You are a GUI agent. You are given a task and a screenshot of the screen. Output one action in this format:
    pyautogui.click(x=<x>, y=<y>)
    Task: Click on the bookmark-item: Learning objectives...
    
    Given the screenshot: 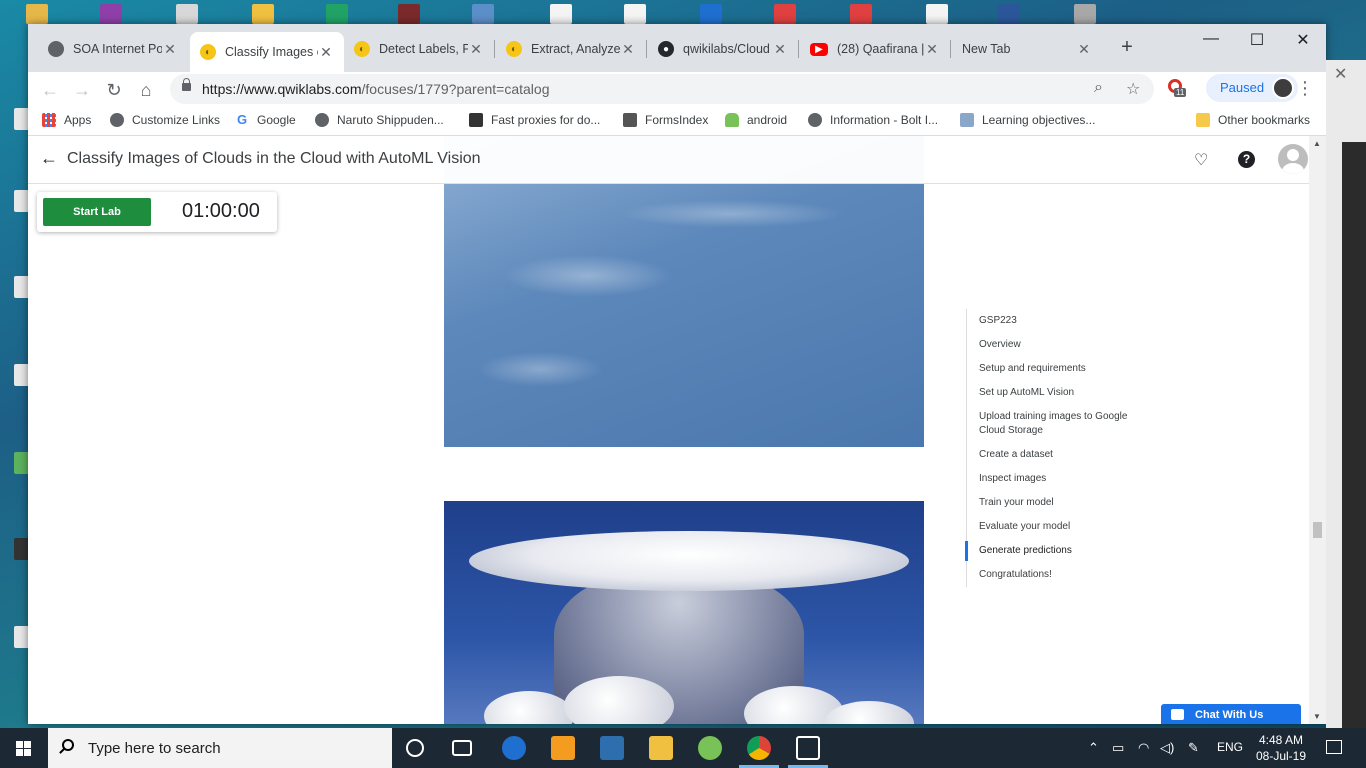 What is the action you would take?
    pyautogui.click(x=1027, y=120)
    